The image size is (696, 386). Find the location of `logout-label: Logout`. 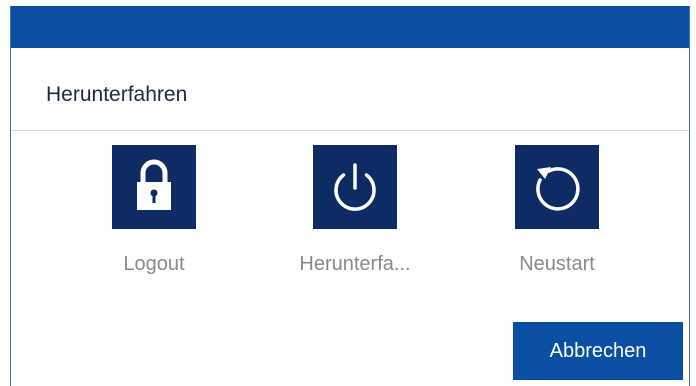

logout-label: Logout is located at coordinates (154, 264).